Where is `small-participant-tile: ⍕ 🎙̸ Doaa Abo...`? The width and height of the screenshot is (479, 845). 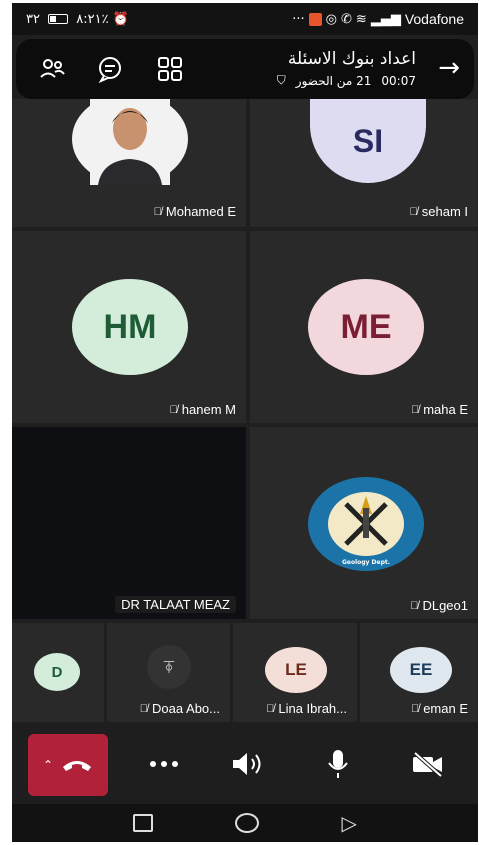
small-participant-tile: ⍕ 🎙̸ Doaa Abo... is located at coordinates (168, 672).